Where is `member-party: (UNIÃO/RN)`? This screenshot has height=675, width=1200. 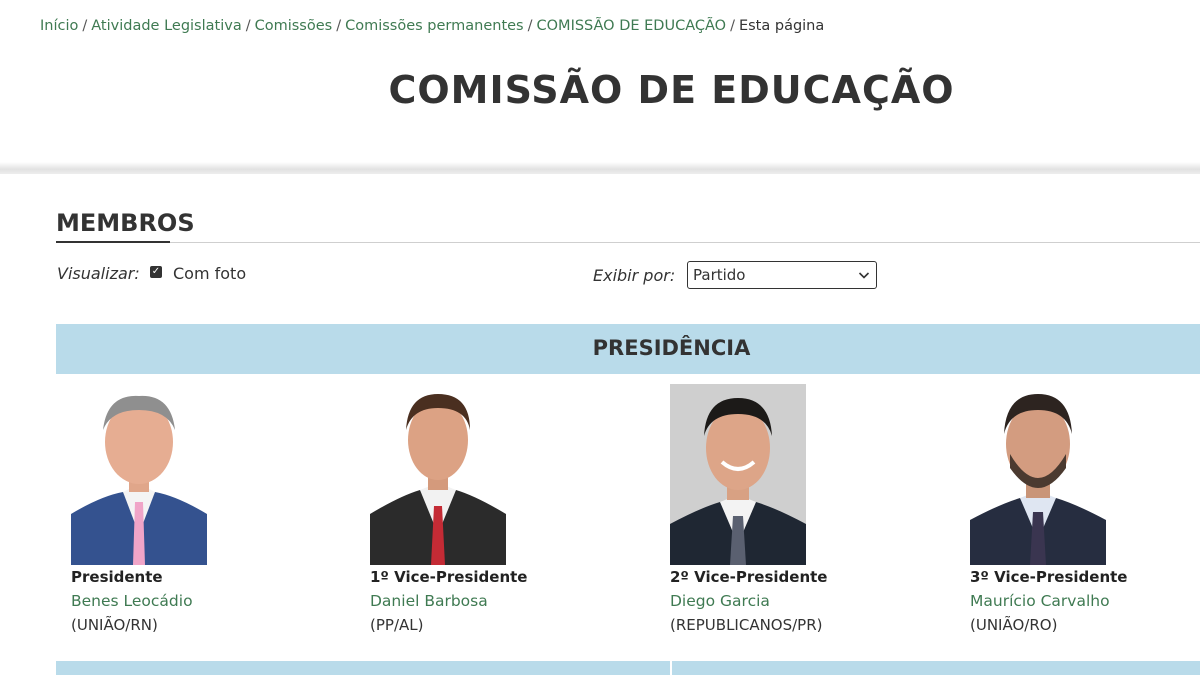 member-party: (UNIÃO/RN) is located at coordinates (114, 625).